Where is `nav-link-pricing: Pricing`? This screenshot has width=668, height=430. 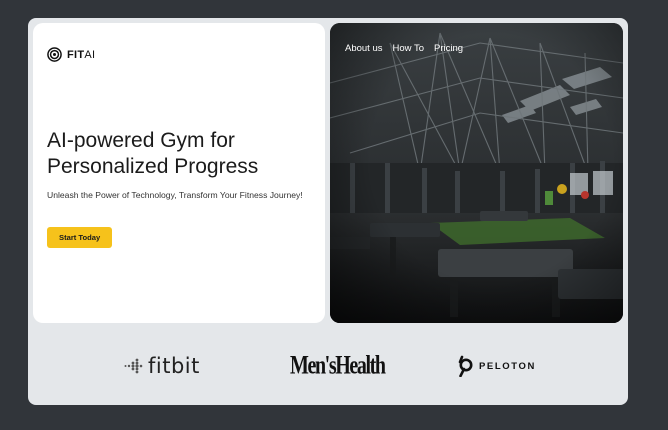 nav-link-pricing: Pricing is located at coordinates (448, 48).